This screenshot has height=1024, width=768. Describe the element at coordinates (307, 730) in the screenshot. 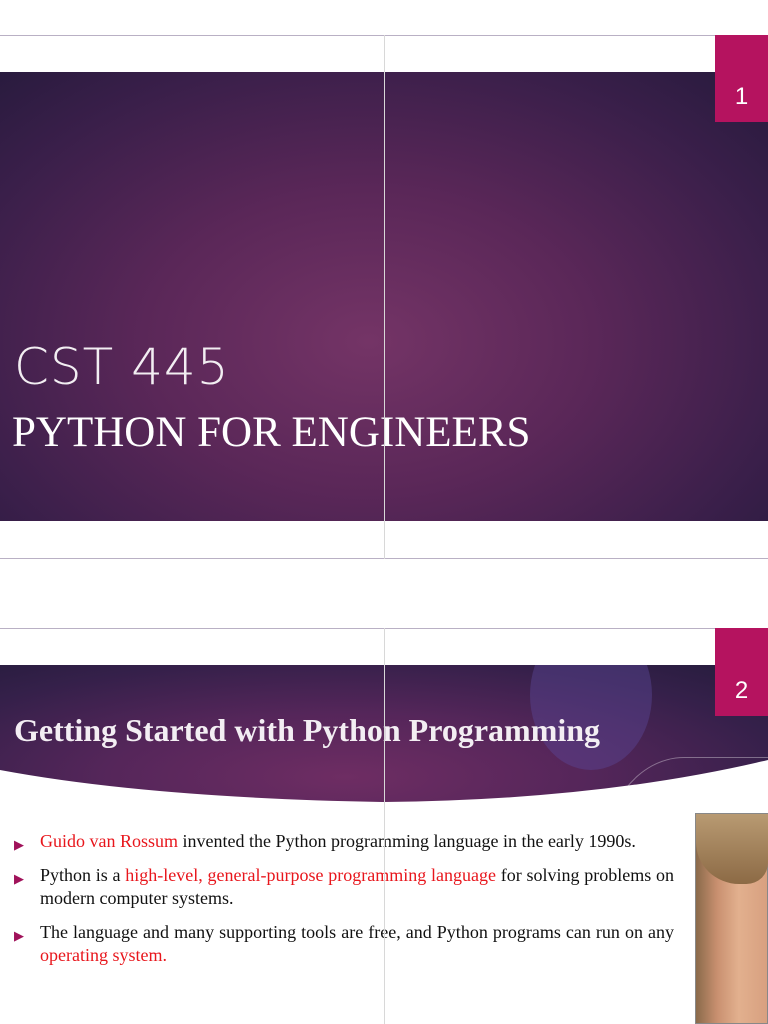

I see `slide2-title: Getting Started with Python Programming` at that location.